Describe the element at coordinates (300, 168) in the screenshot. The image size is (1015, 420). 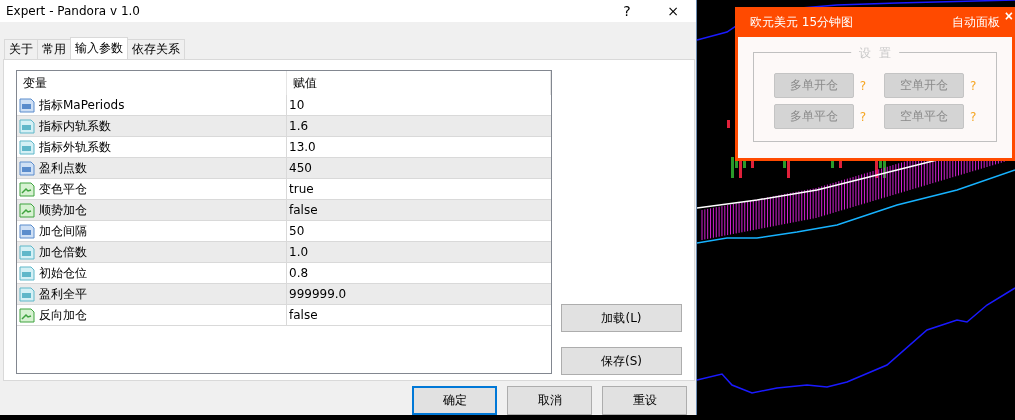
I see `table-cell-text: 450` at that location.